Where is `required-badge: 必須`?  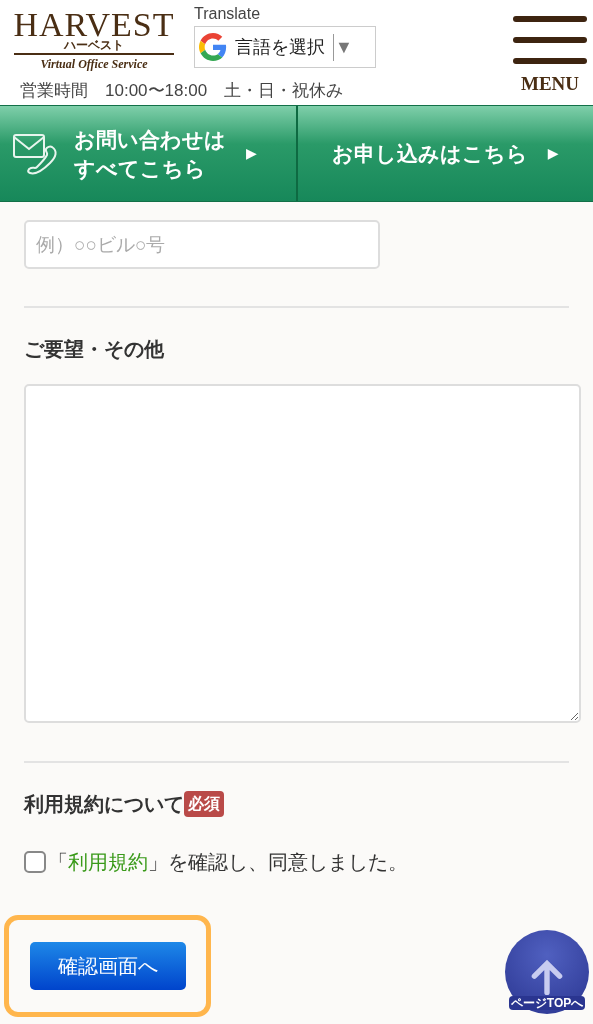 required-badge: 必須 is located at coordinates (204, 804).